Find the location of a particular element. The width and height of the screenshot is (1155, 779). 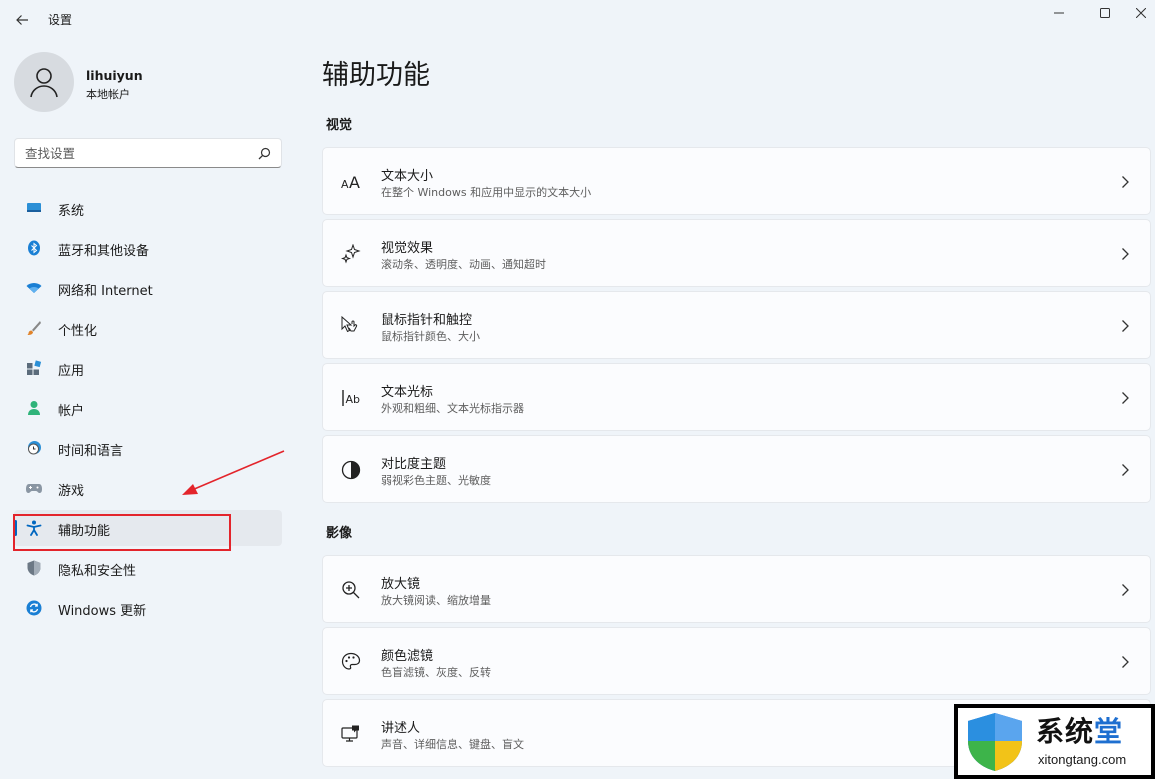

narrator-icon is located at coordinates (350, 733).